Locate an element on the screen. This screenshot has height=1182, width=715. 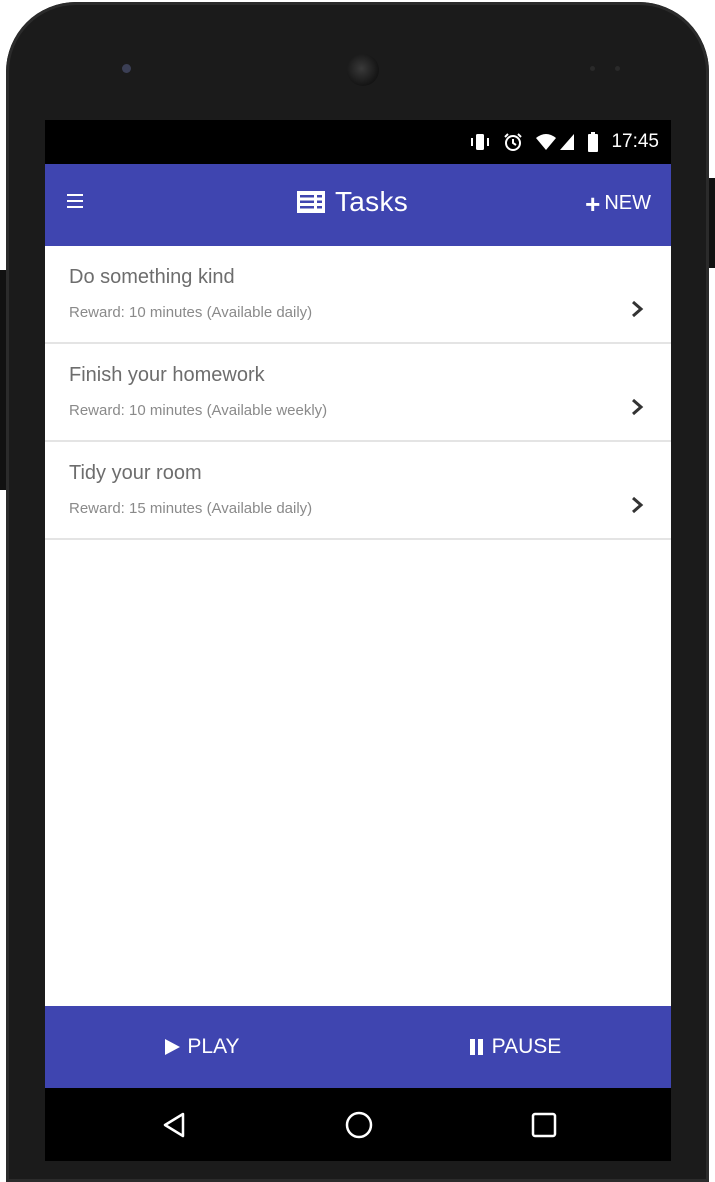
status-time: 17:45 is located at coordinates (635, 141).